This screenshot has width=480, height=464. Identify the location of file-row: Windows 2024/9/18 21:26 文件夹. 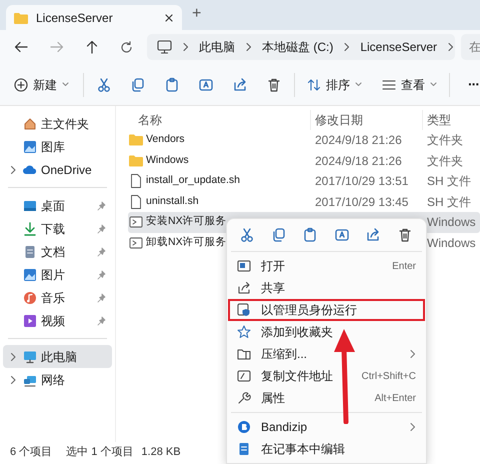
(304, 160).